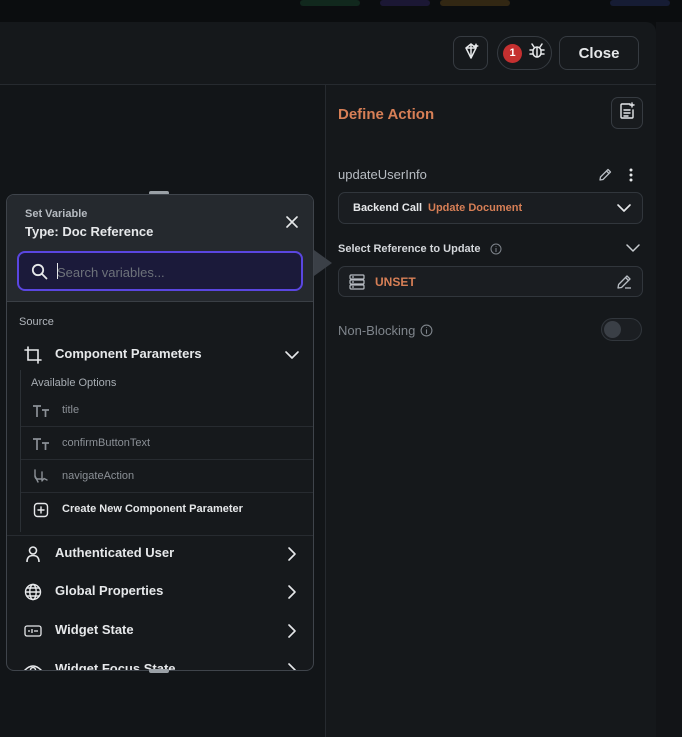 Image resolution: width=682 pixels, height=737 pixels. Describe the element at coordinates (612, 329) in the screenshot. I see `toggle-knob` at that location.